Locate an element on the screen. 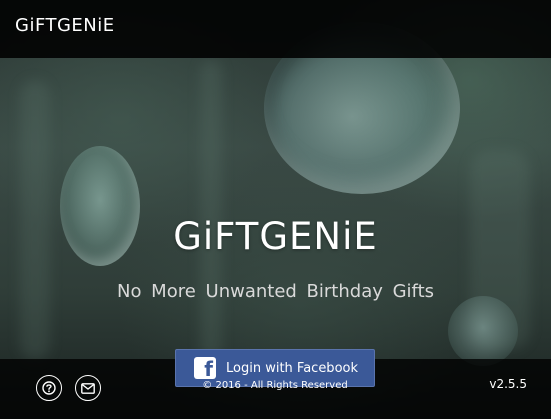 The width and height of the screenshot is (551, 419). help-button is located at coordinates (49, 388).